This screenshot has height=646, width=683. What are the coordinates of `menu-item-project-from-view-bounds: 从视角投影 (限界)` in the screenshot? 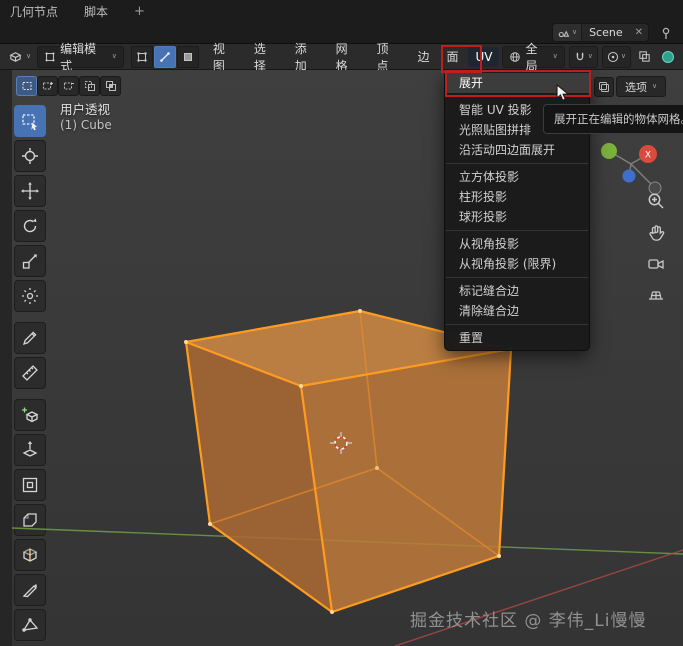 It's located at (517, 264).